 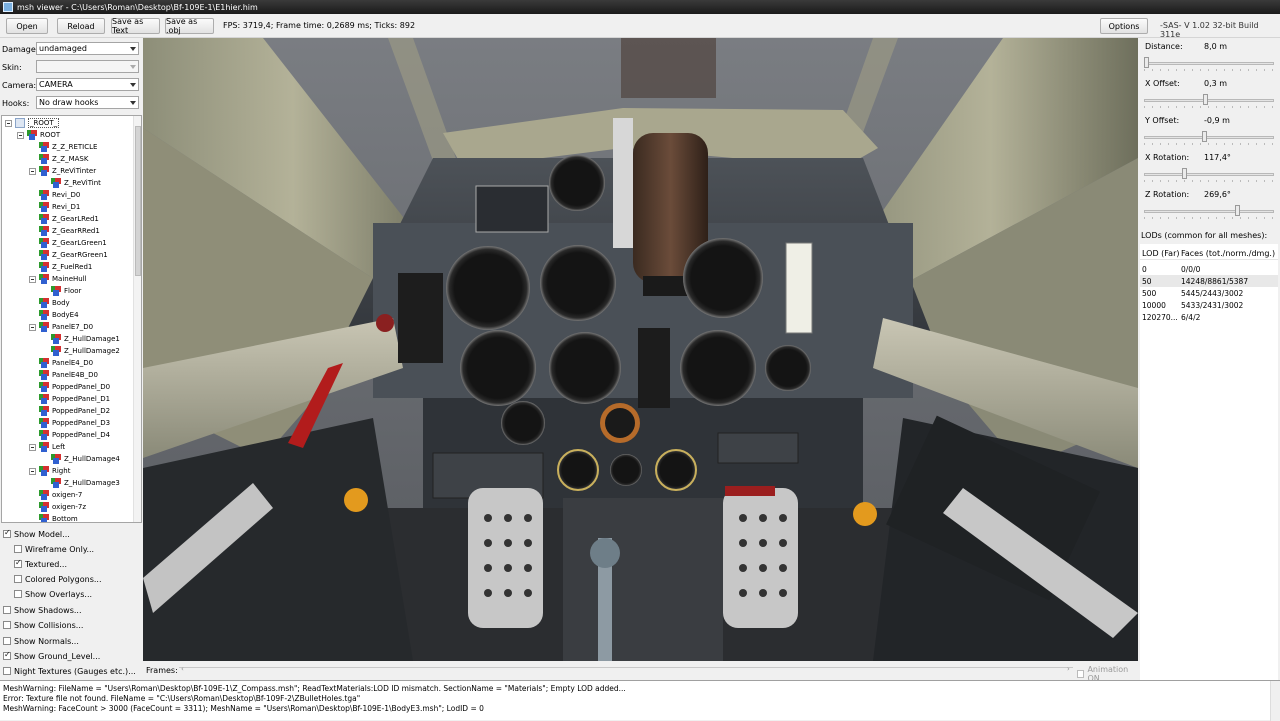 What do you see at coordinates (1209, 269) in the screenshot?
I see `lod-row: 0 0/0/0` at bounding box center [1209, 269].